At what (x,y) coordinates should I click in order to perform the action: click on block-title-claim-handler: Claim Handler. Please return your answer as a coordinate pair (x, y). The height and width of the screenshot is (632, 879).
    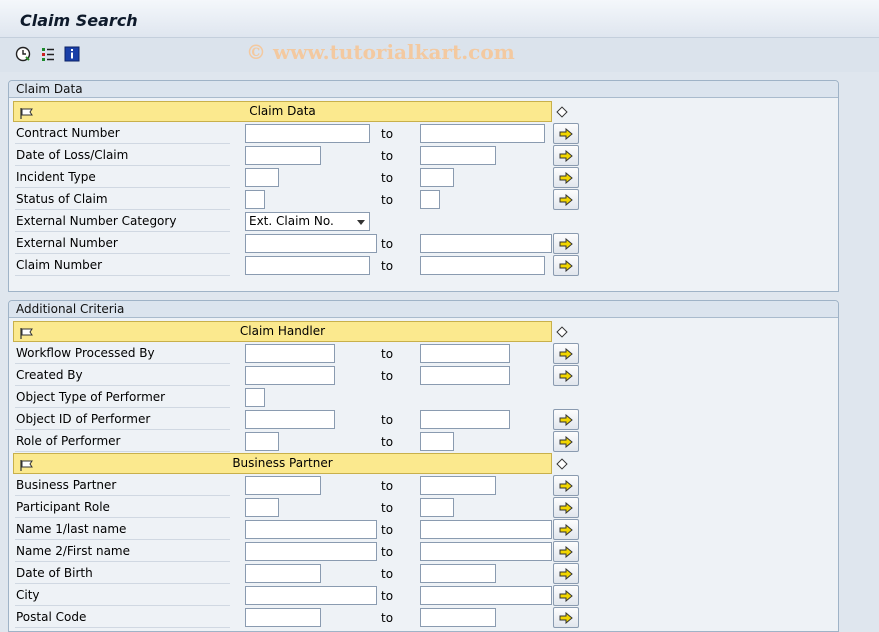
    Looking at the image, I should click on (282, 331).